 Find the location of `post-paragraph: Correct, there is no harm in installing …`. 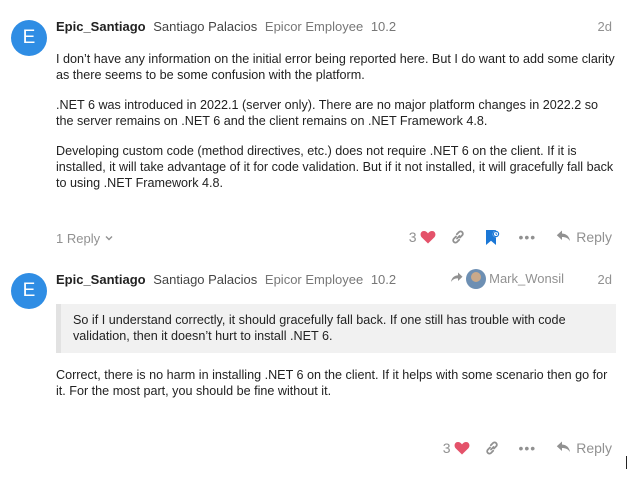

post-paragraph: Correct, there is no harm in installing … is located at coordinates (332, 383).